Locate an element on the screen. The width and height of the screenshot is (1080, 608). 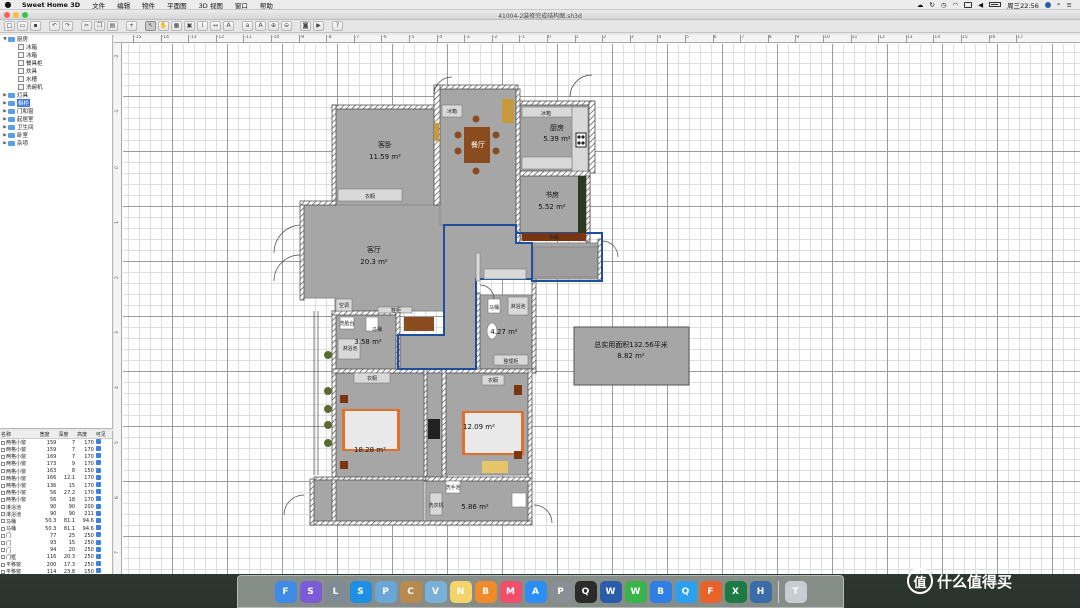
catalog-category: ▶ 门和窗 is located at coordinates (56, 111).